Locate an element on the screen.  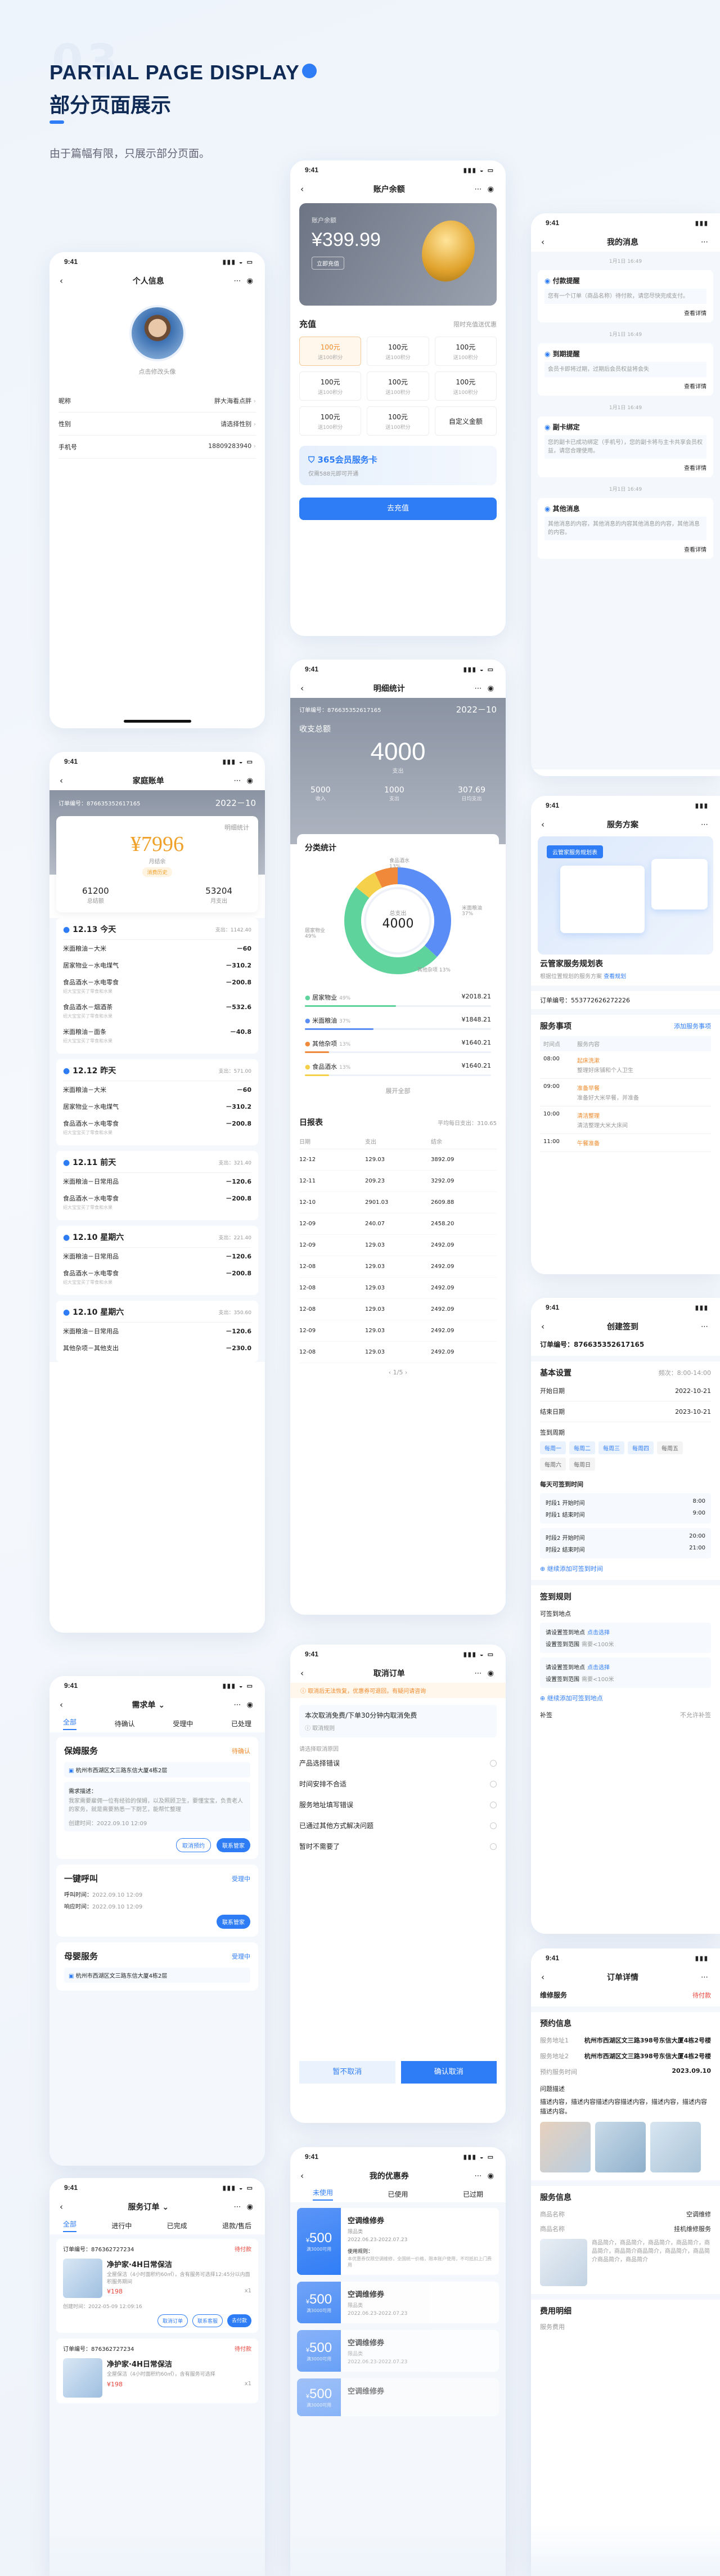
remark-row: 补签 不允许补签 is located at coordinates (625, 1714).